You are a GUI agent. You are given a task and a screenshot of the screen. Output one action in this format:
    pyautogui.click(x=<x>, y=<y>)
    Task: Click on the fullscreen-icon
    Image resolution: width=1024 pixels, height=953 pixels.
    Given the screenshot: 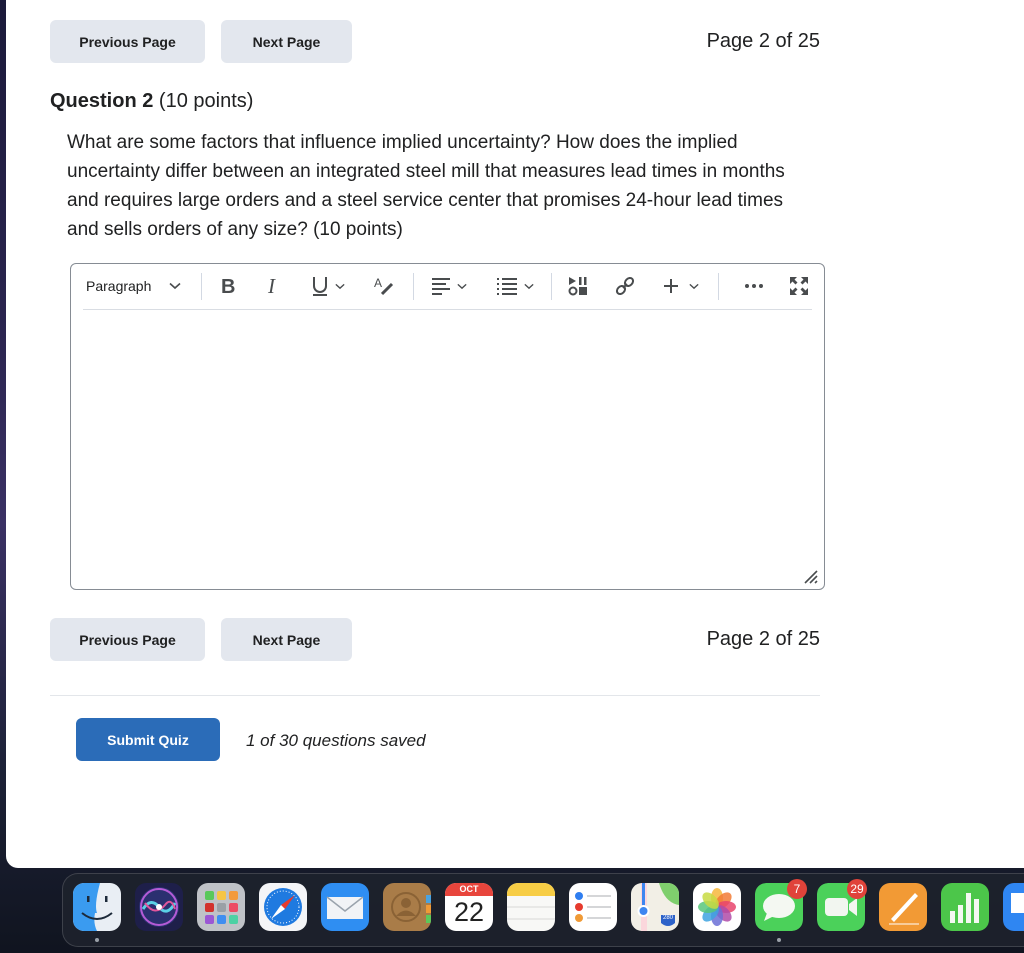 What is the action you would take?
    pyautogui.click(x=799, y=286)
    